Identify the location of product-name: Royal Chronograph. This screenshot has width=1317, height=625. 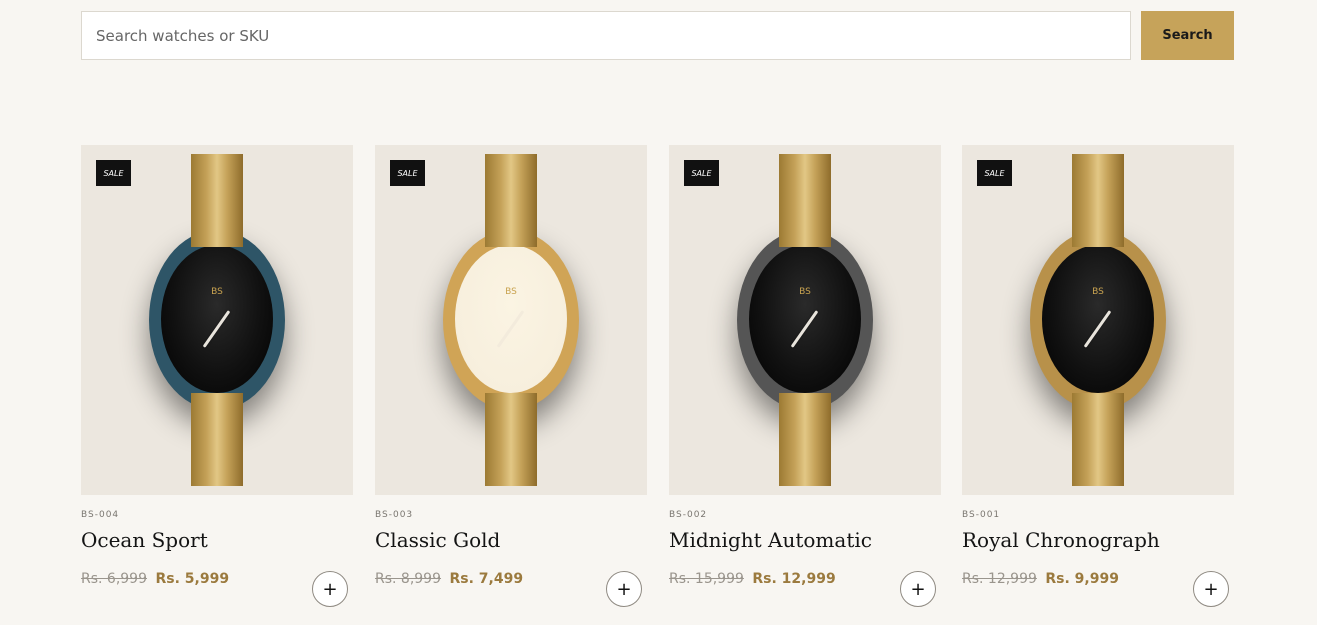
(1061, 540).